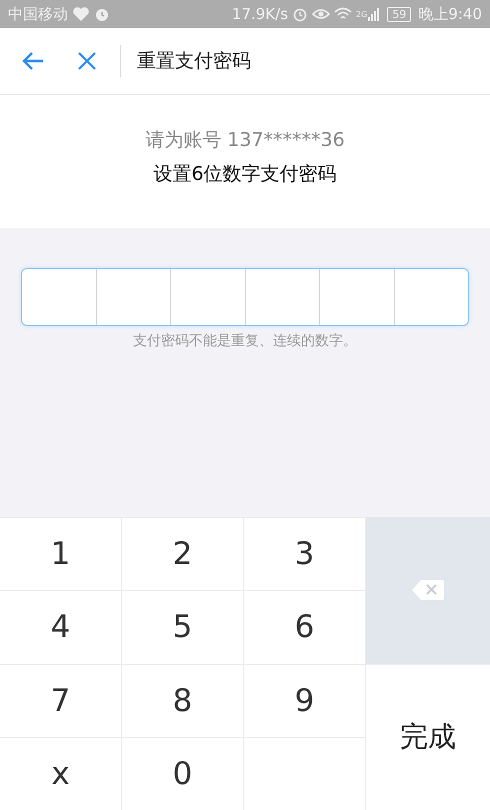 The width and height of the screenshot is (490, 810). Describe the element at coordinates (321, 14) in the screenshot. I see `eye-icon` at that location.